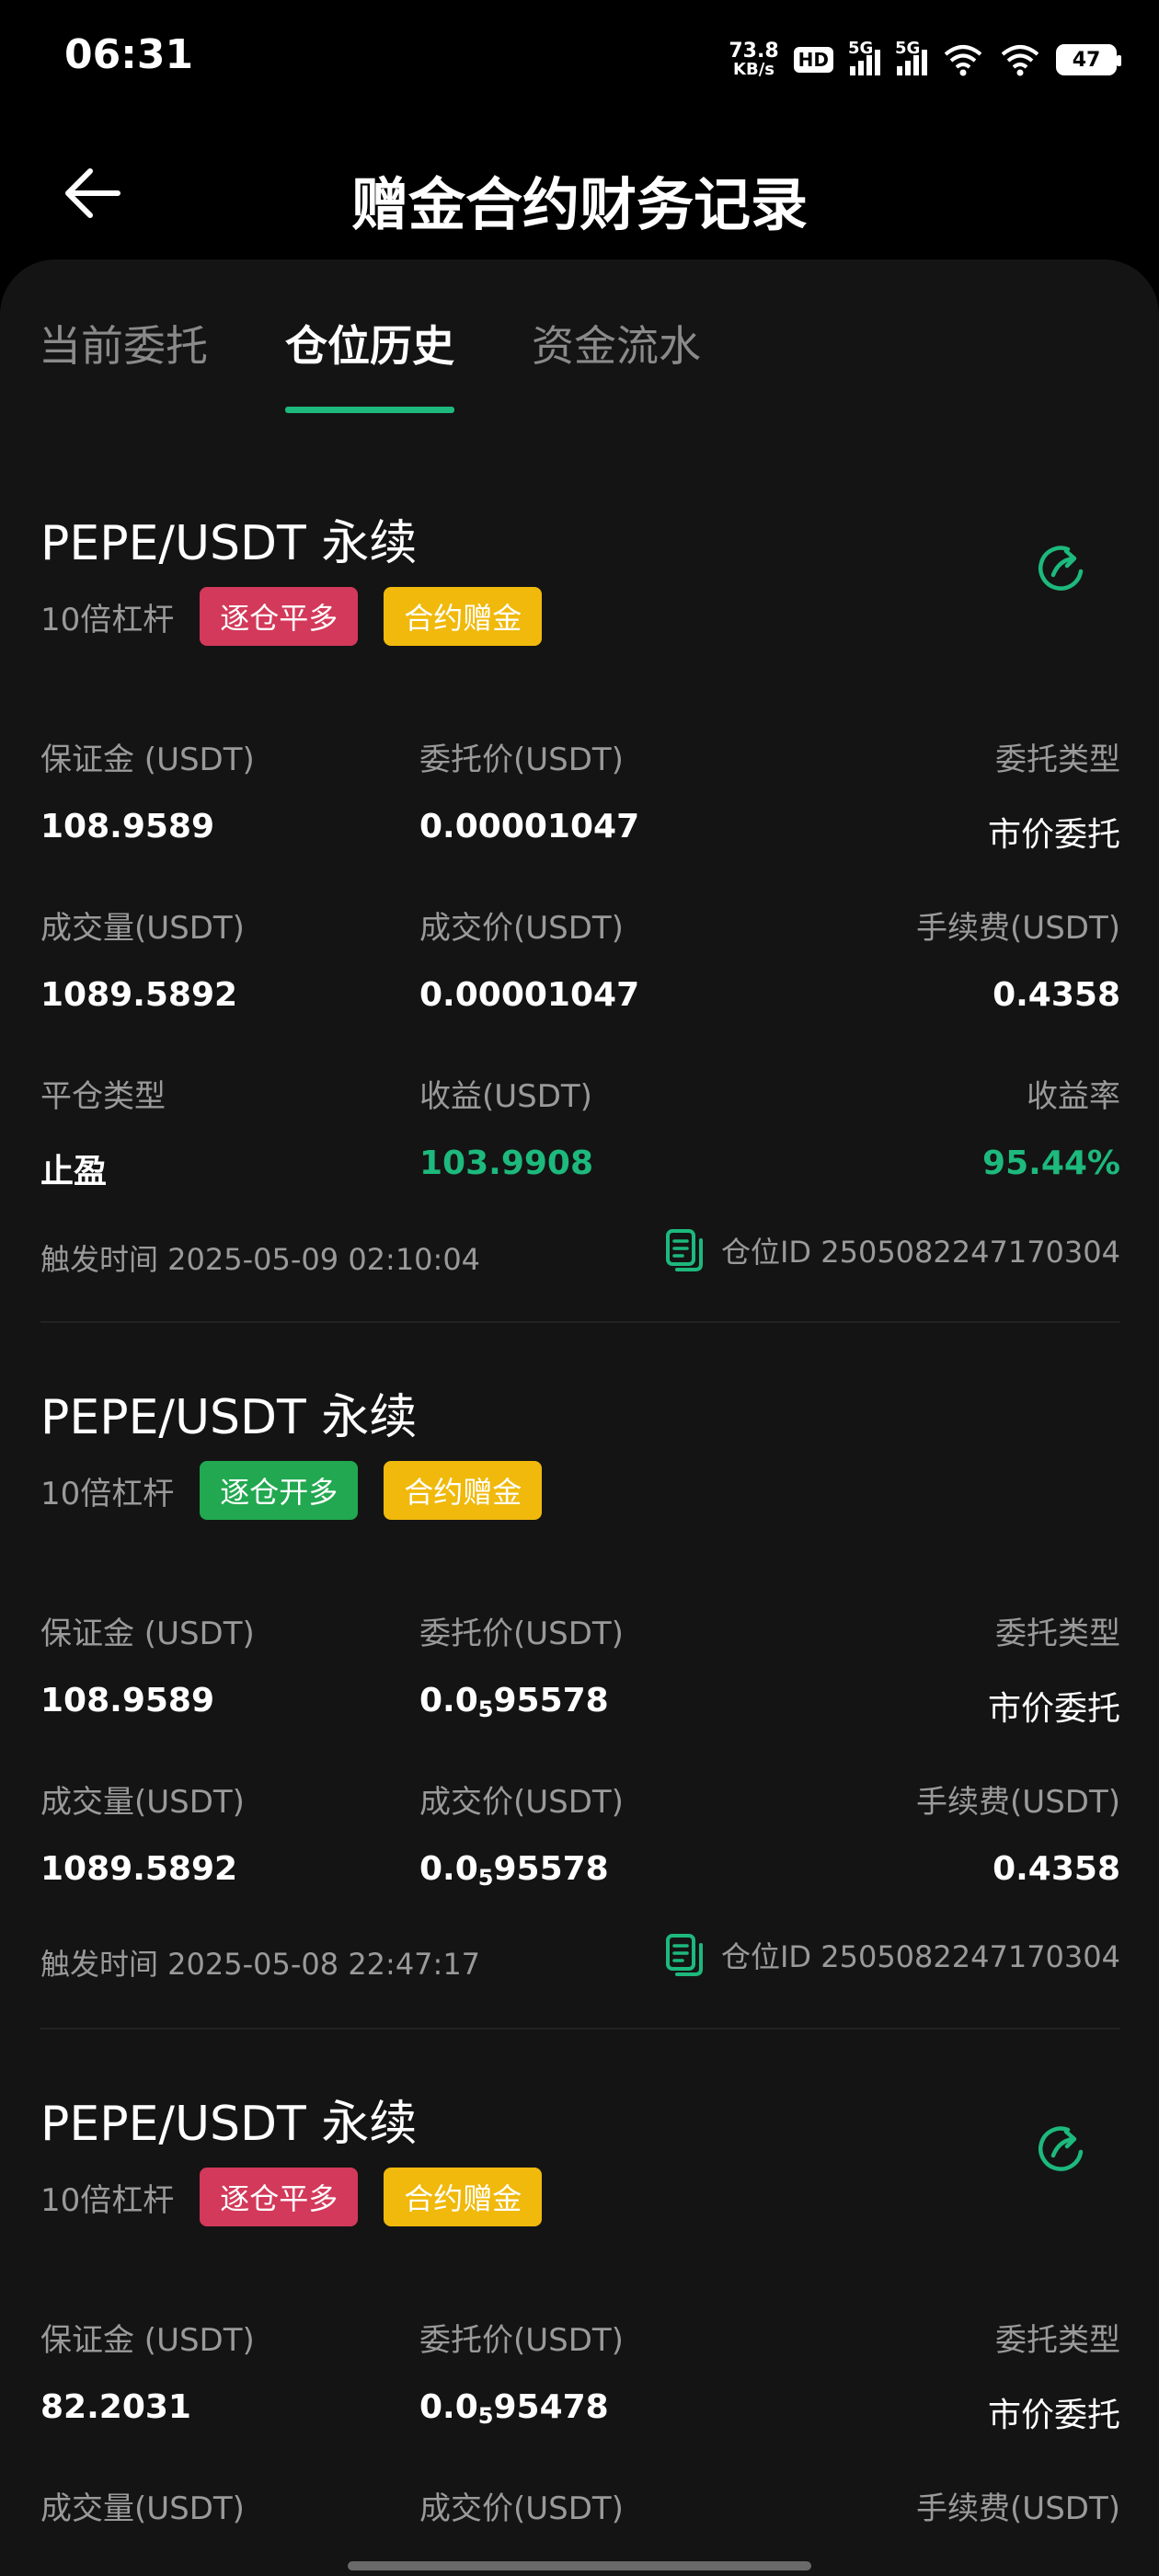 Image resolution: width=1159 pixels, height=2576 pixels. Describe the element at coordinates (1020, 60) in the screenshot. I see `wifi-icon` at that location.